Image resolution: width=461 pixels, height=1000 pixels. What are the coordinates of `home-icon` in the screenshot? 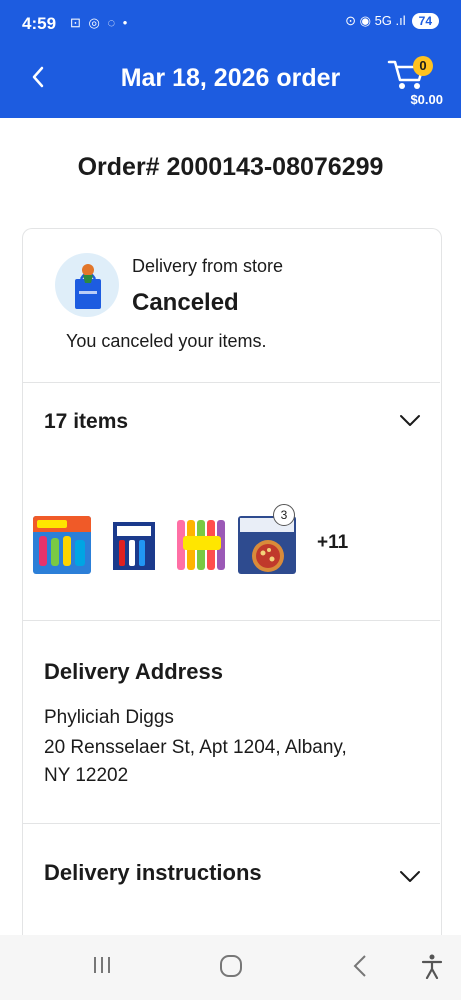 It's located at (231, 966).